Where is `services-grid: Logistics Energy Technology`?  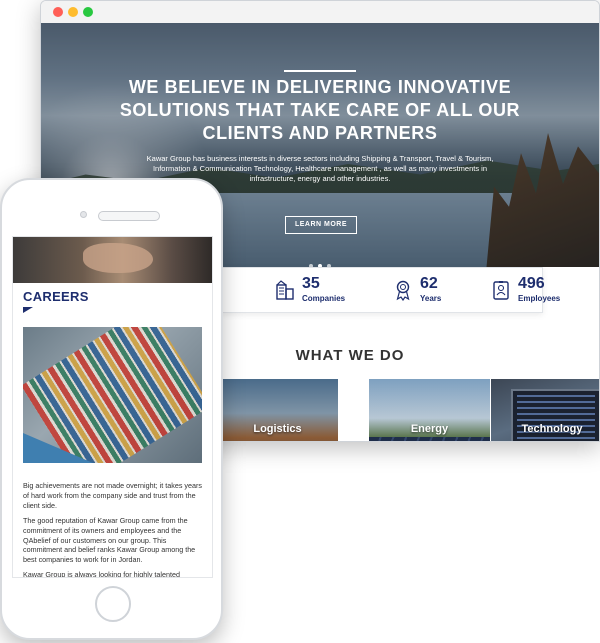 services-grid: Logistics Energy Technology is located at coordinates (408, 410).